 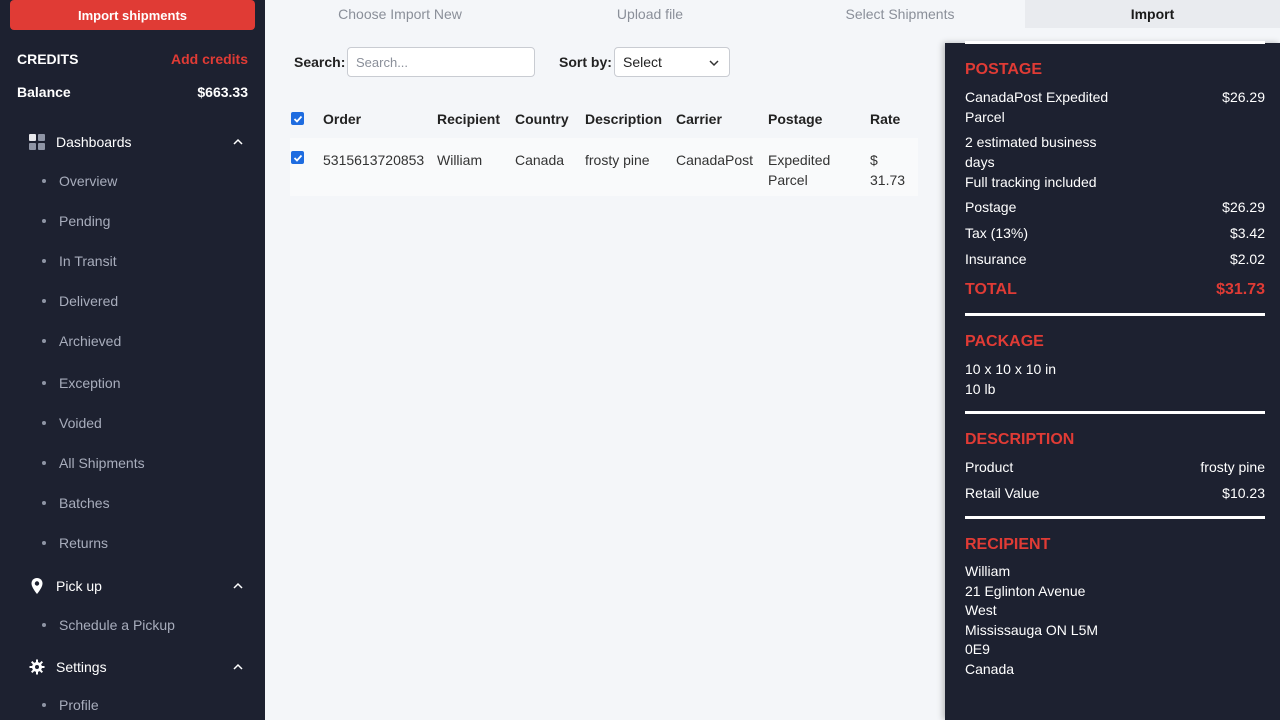 What do you see at coordinates (1004, 341) in the screenshot?
I see `package-title: PACKAGE` at bounding box center [1004, 341].